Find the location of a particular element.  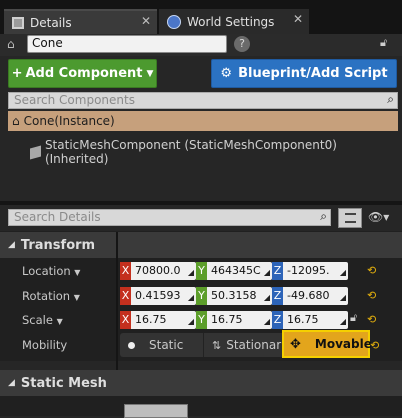

grid-icon is located at coordinates (350, 218).